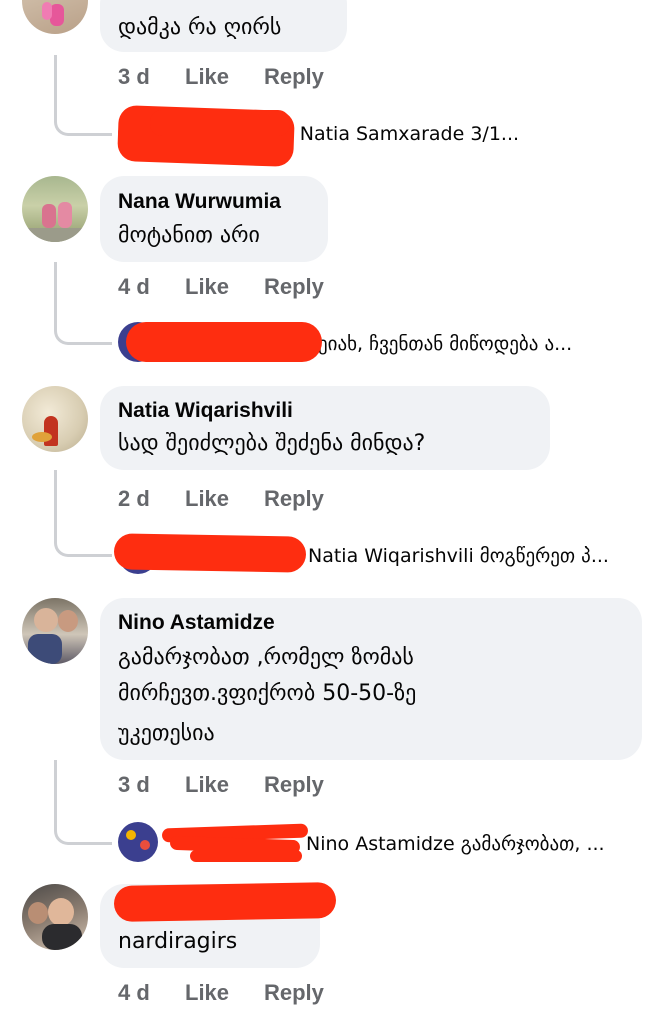  What do you see at coordinates (196, 623) in the screenshot?
I see `comment-author: Nino Astamidze` at bounding box center [196, 623].